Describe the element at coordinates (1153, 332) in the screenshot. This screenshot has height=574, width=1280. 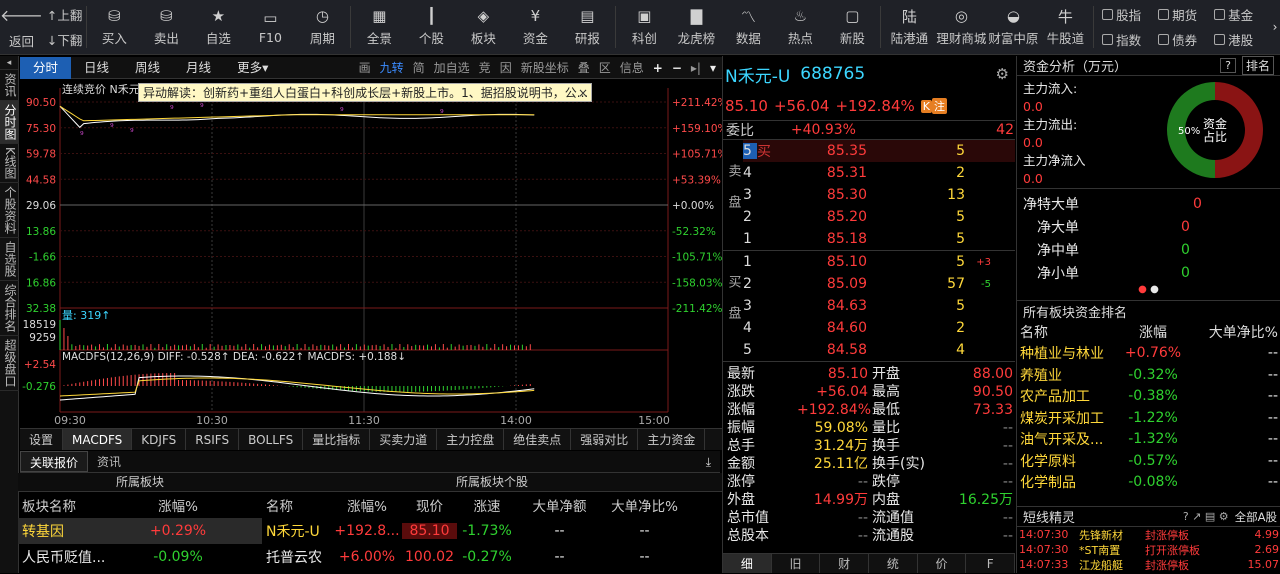
I see `col-change: 涨幅` at that location.